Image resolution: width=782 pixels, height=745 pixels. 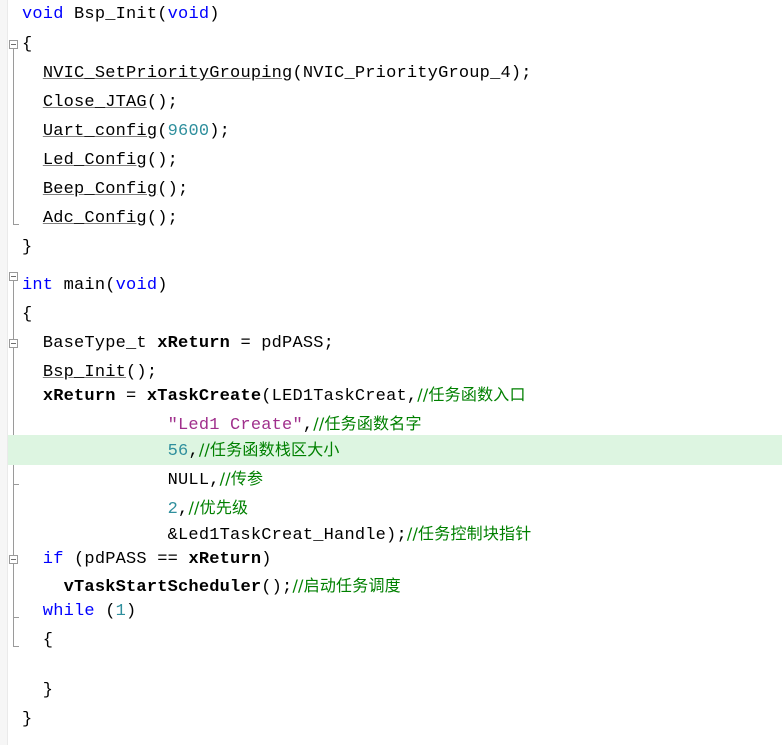 What do you see at coordinates (38, 285) in the screenshot?
I see `code-token-kw: int` at bounding box center [38, 285].